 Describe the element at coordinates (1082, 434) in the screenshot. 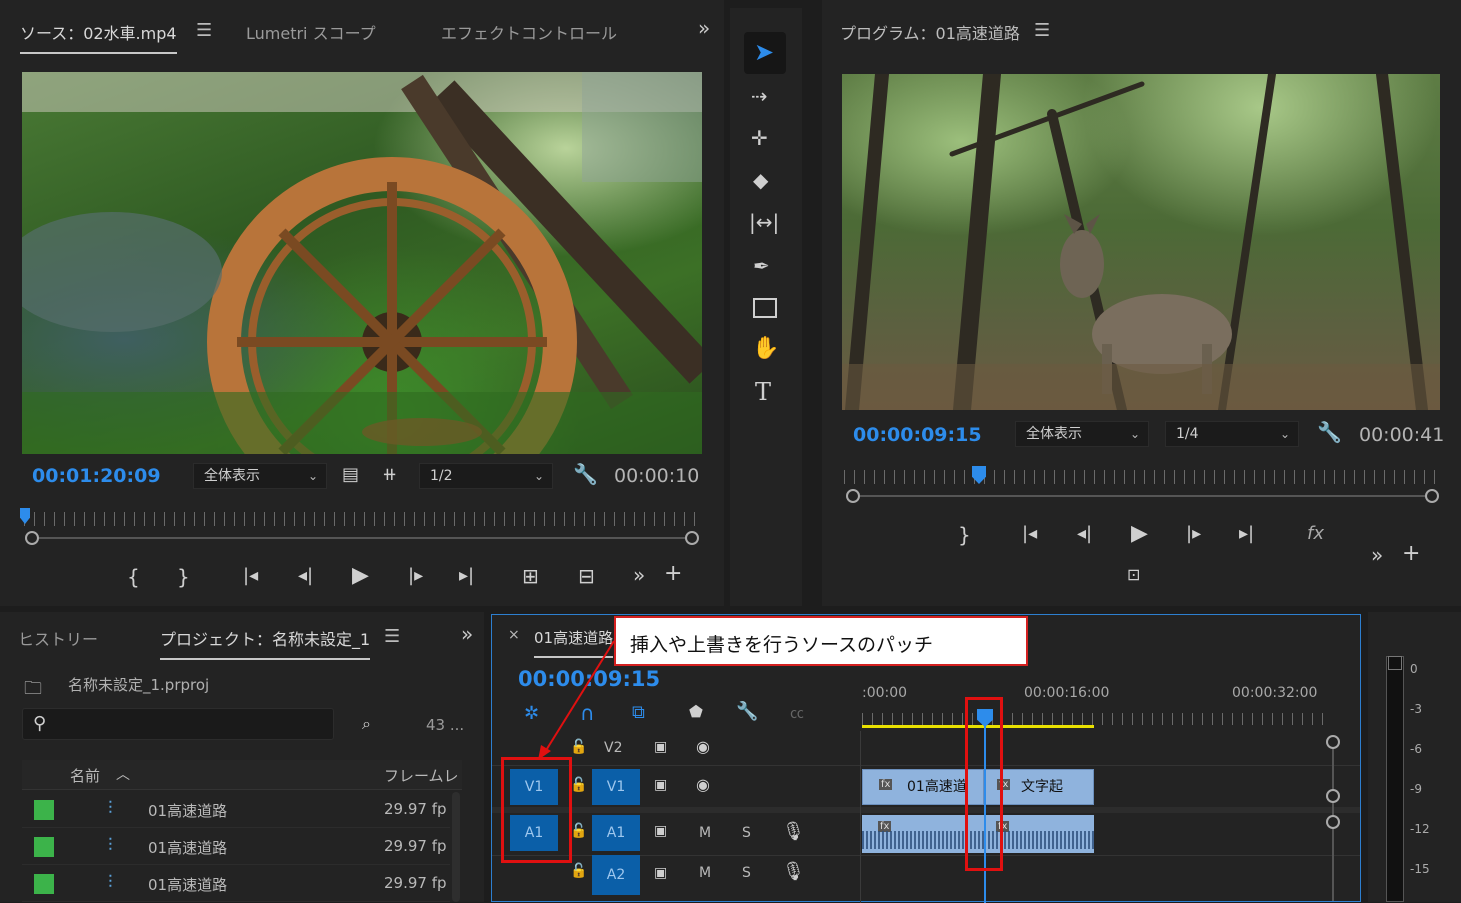

I see `program-fit-dropdown: 全体表示 ⌄` at that location.